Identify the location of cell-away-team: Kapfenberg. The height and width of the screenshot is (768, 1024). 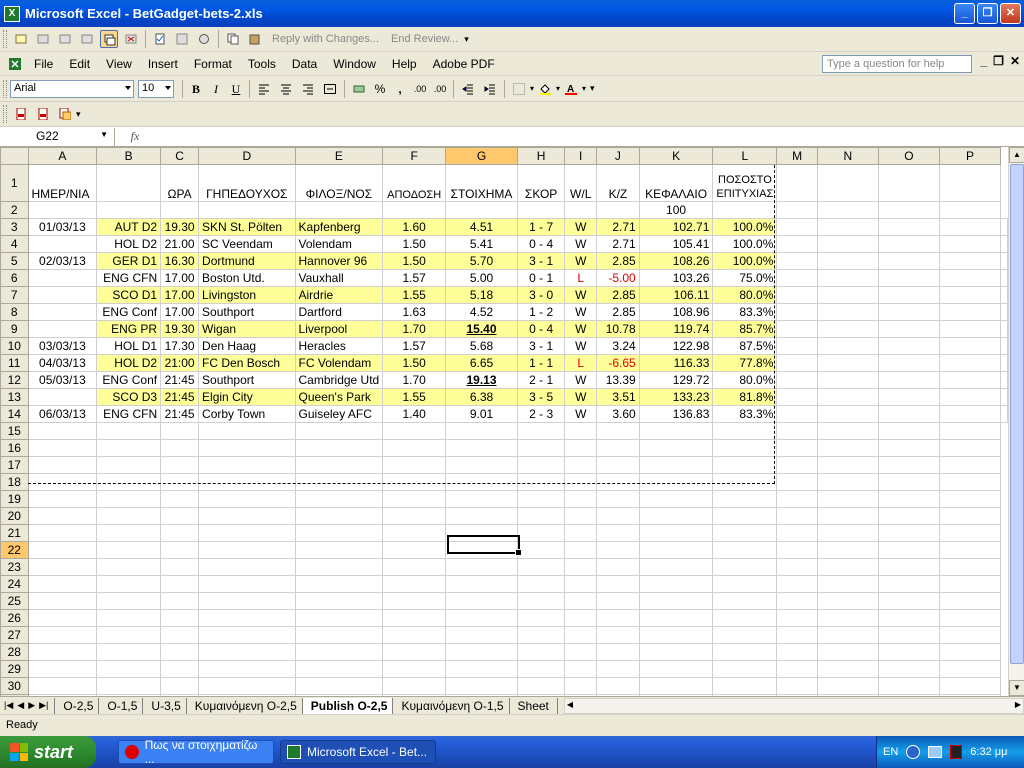
(339, 227).